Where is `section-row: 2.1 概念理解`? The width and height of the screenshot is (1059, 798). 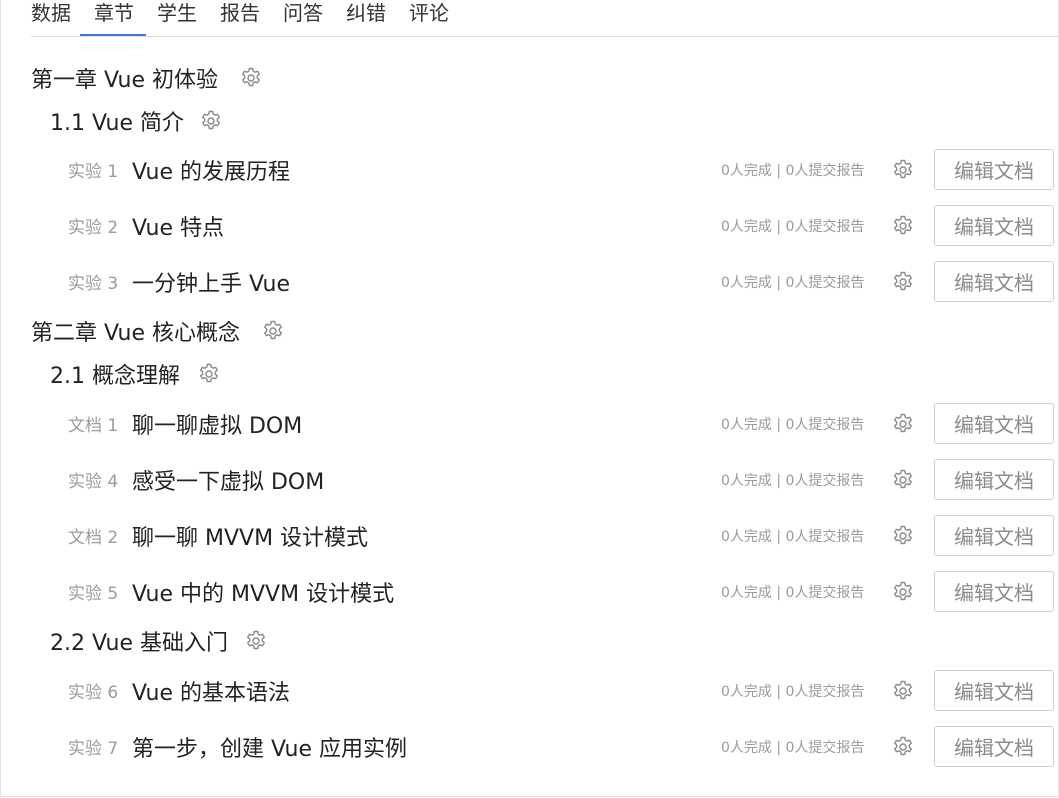 section-row: 2.1 概念理解 is located at coordinates (529, 374).